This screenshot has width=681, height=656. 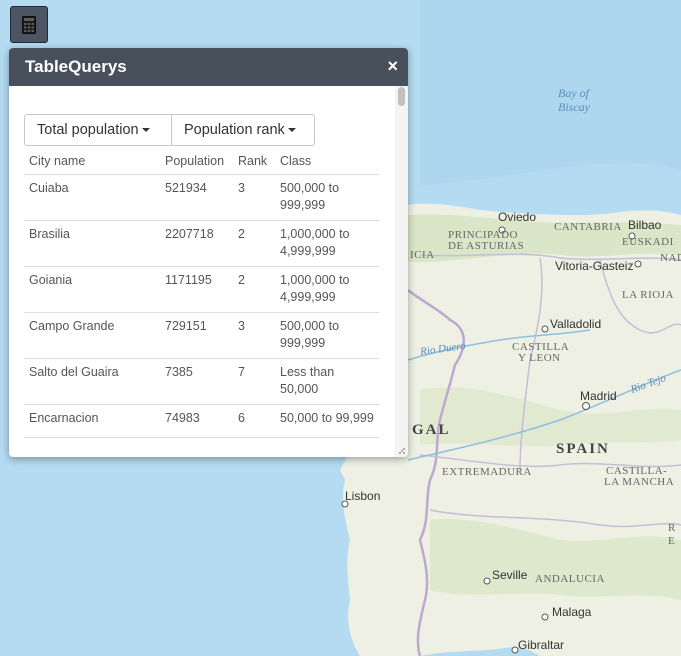 What do you see at coordinates (539, 358) in the screenshot?
I see `region-label-castilla-leon-2: Y LEON` at bounding box center [539, 358].